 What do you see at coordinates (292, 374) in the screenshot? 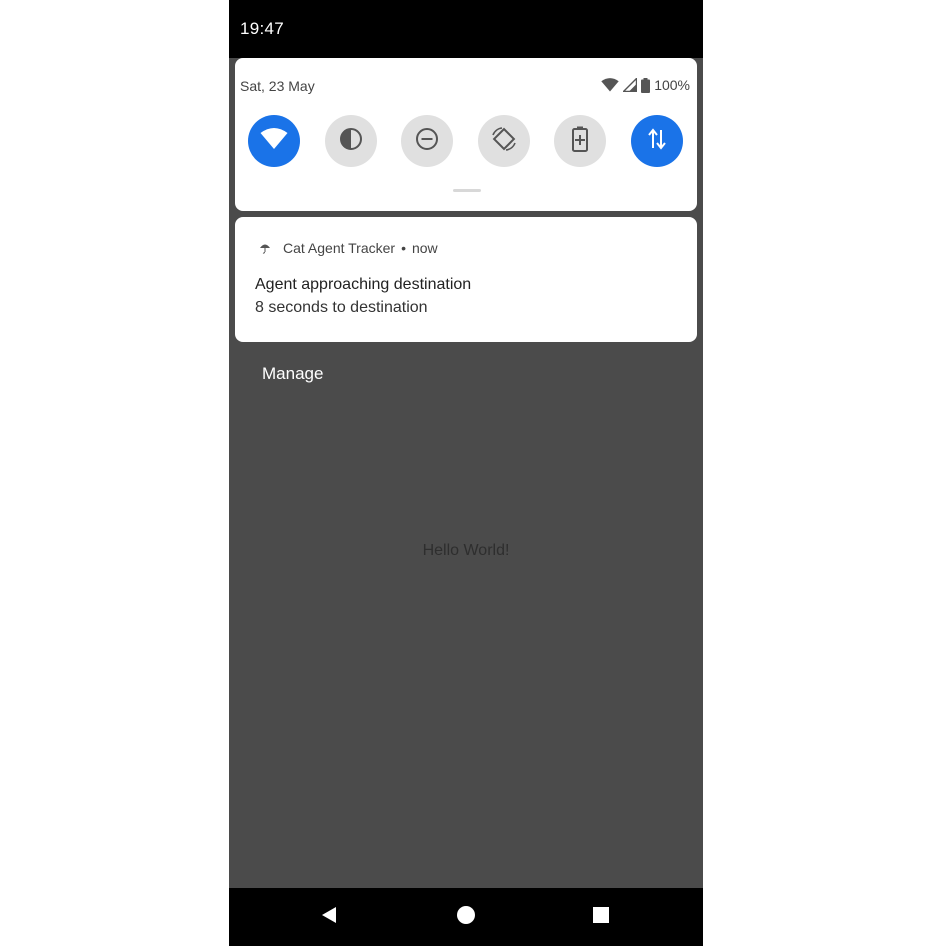
I see `manage-button: Manage` at bounding box center [292, 374].